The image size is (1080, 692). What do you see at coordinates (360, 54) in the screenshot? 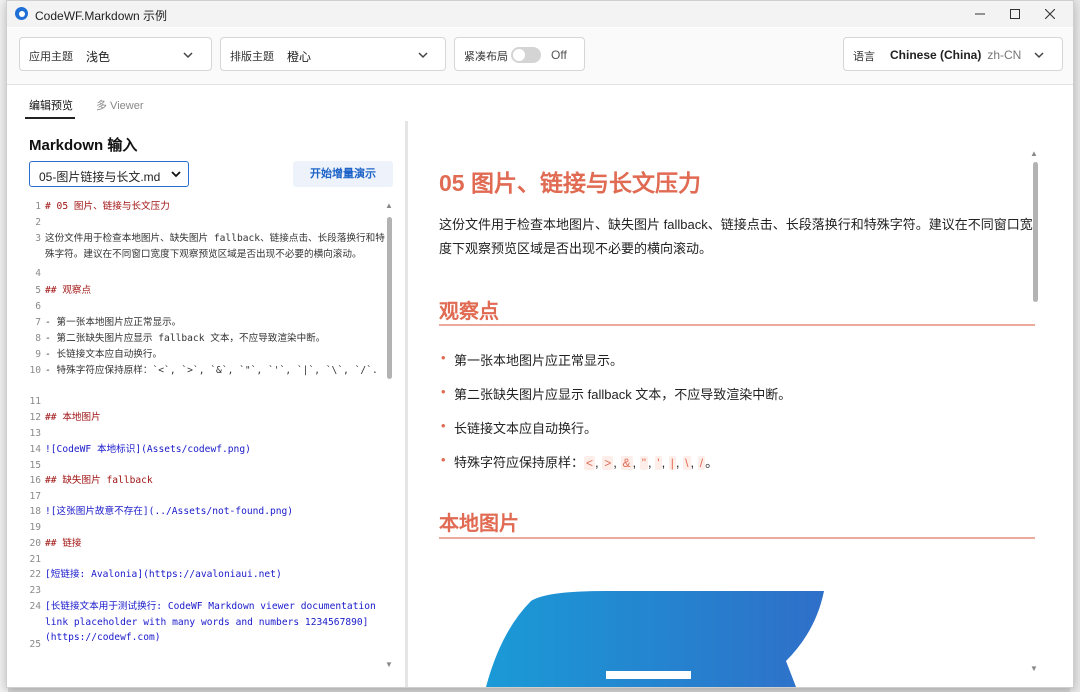
I see `layout-theme-select: 橙心` at bounding box center [360, 54].